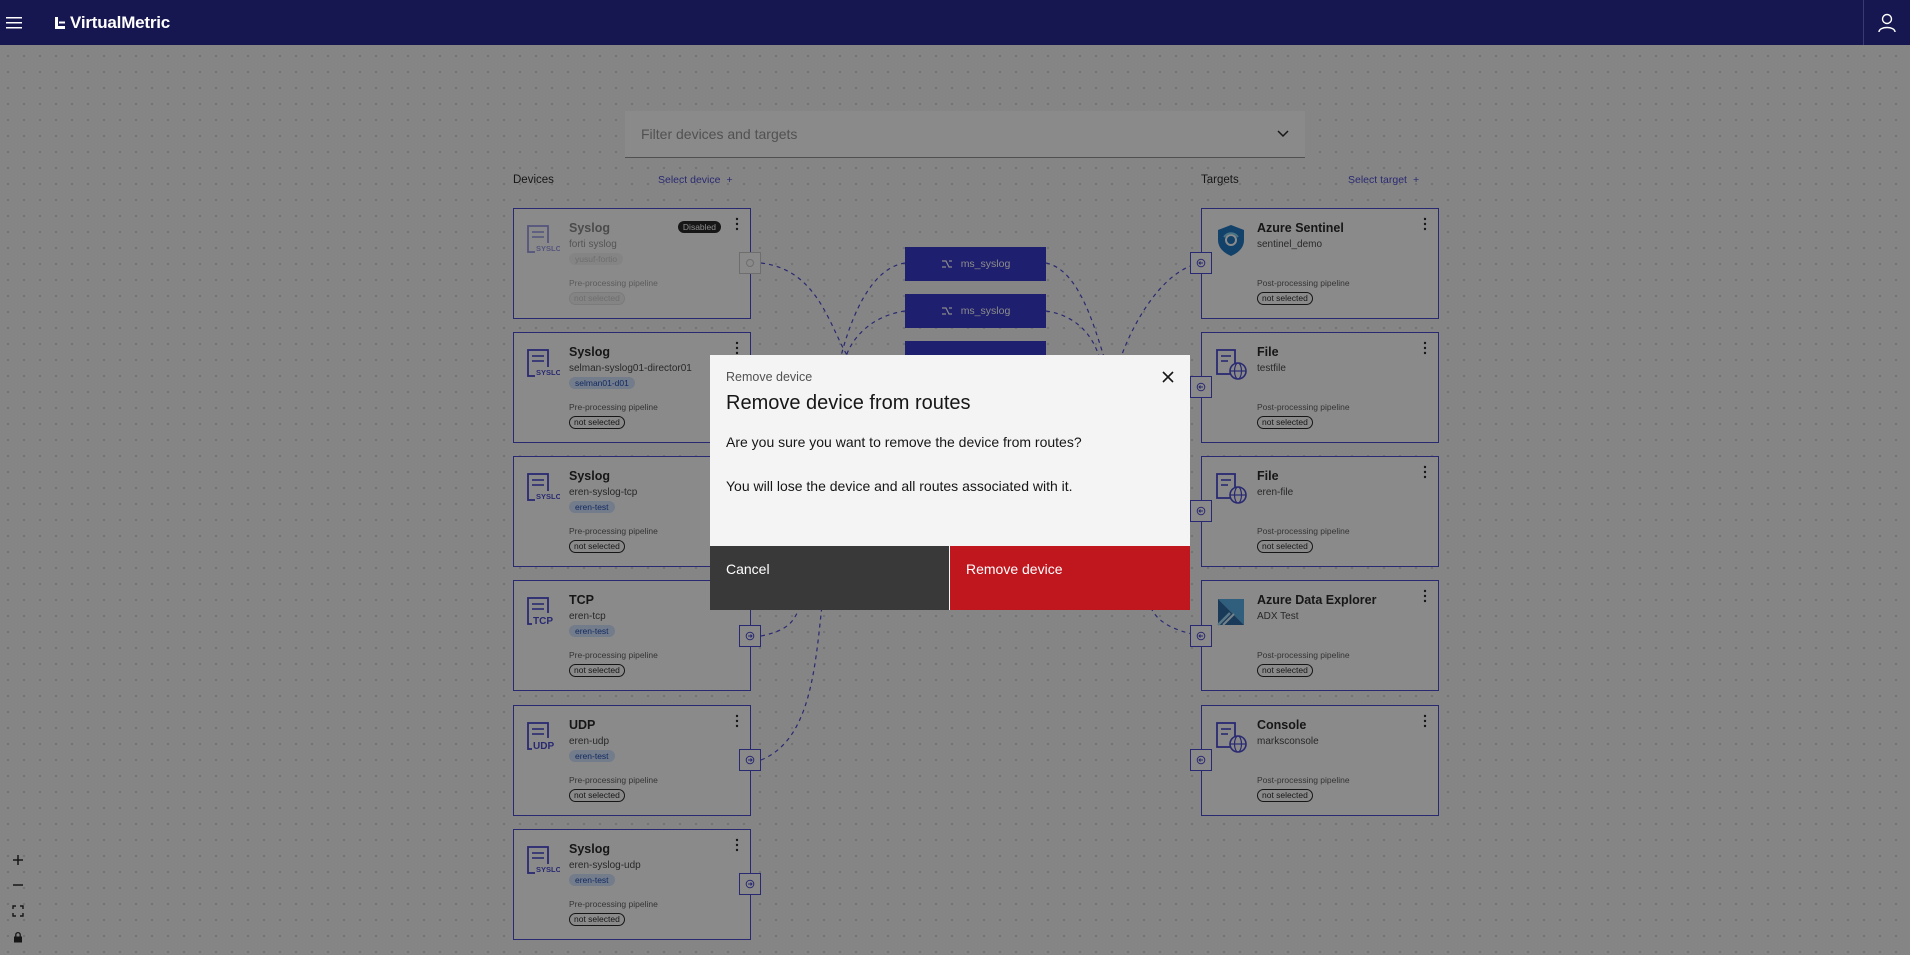 The height and width of the screenshot is (955, 1910). I want to click on modal-label: Remove device, so click(769, 377).